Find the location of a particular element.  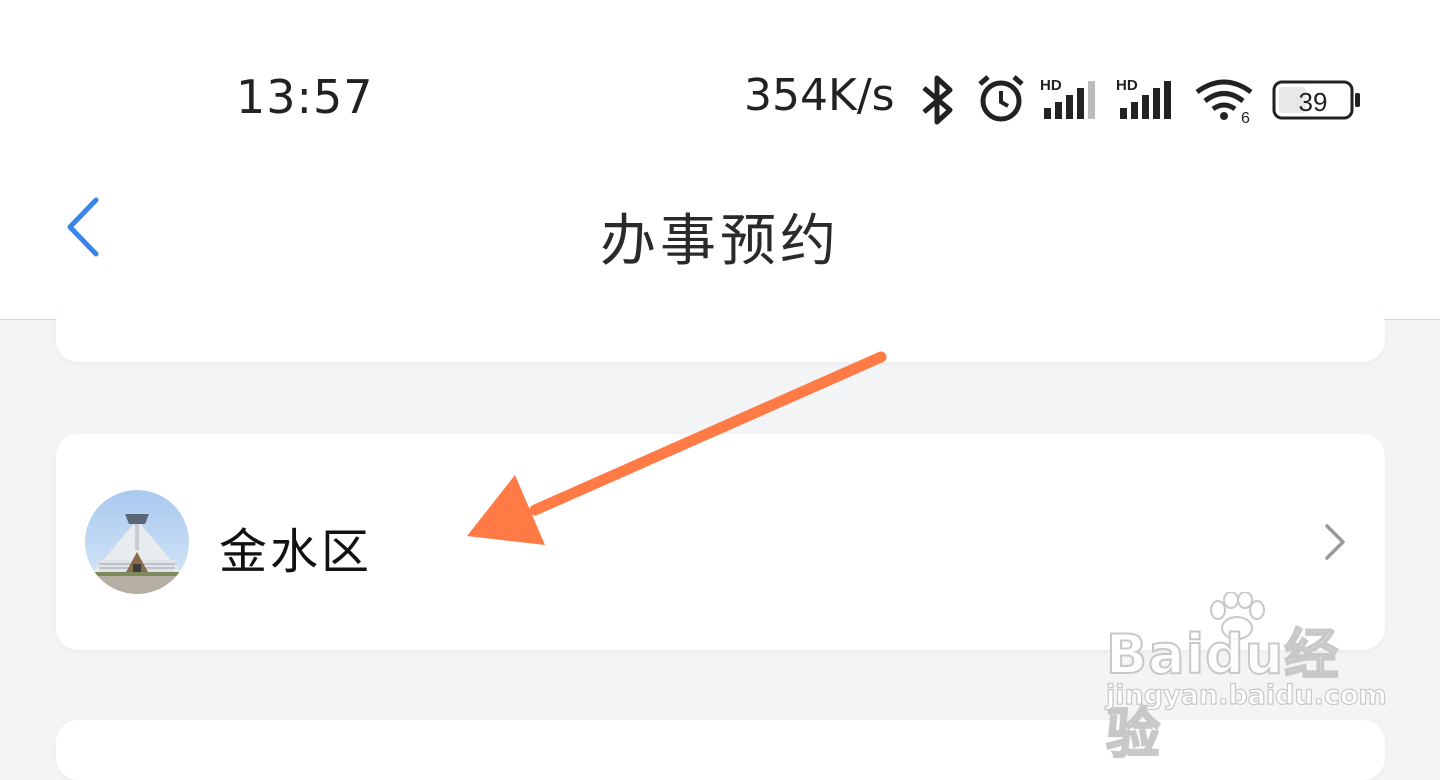

page-title: 办事预约 is located at coordinates (720, 241).